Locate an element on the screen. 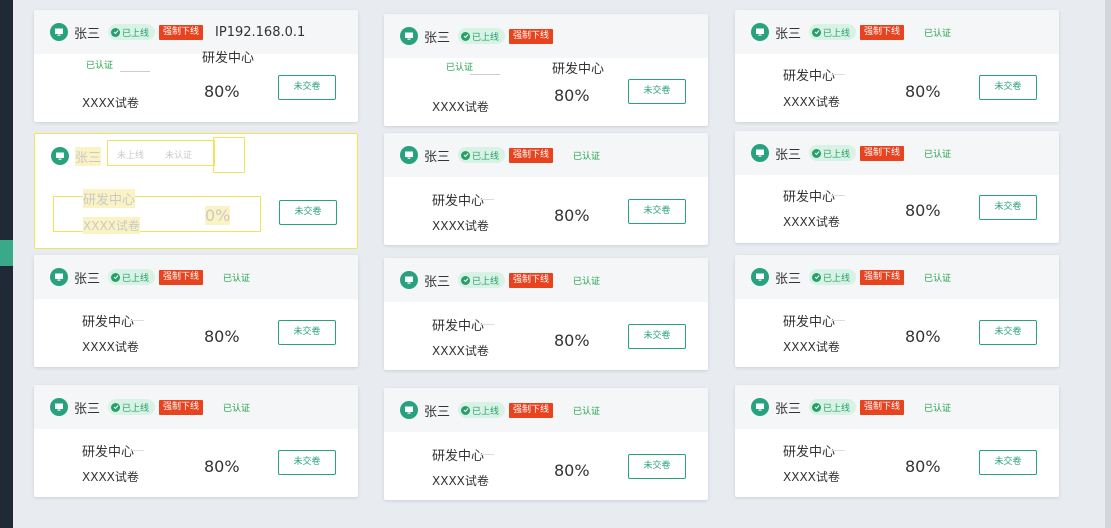 The width and height of the screenshot is (1111, 528). ip-address: IP192.168.0.1 is located at coordinates (260, 32).